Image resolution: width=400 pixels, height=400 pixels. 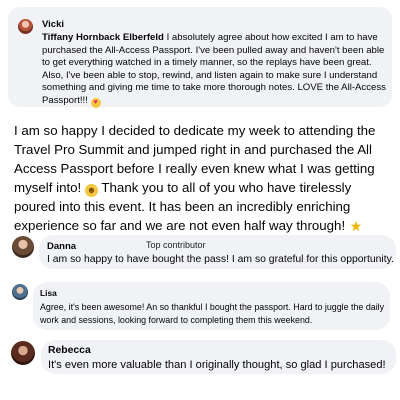 What do you see at coordinates (95, 102) in the screenshot?
I see `heart-eyes-emoji-icon: ♥` at bounding box center [95, 102].